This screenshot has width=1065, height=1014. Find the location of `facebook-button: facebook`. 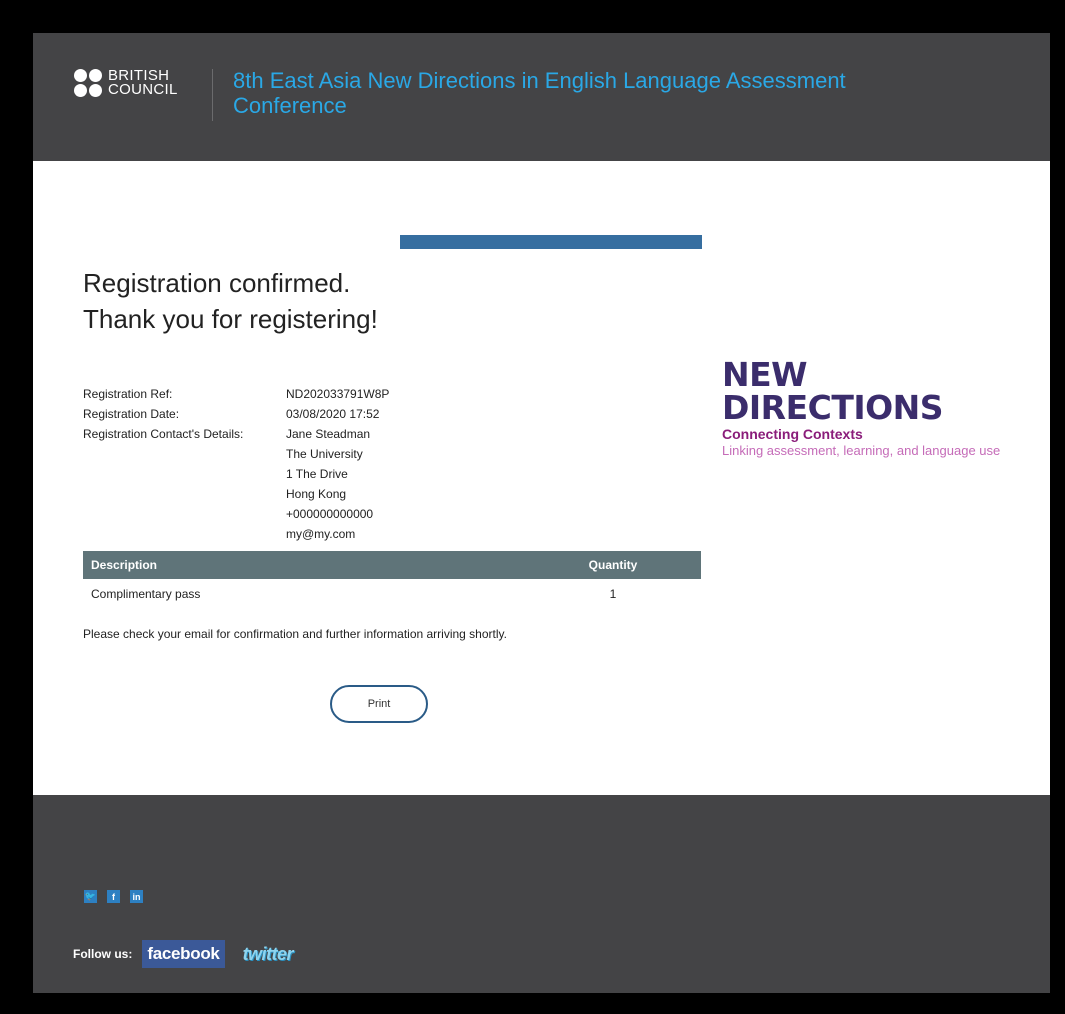

facebook-button: facebook is located at coordinates (183, 954).